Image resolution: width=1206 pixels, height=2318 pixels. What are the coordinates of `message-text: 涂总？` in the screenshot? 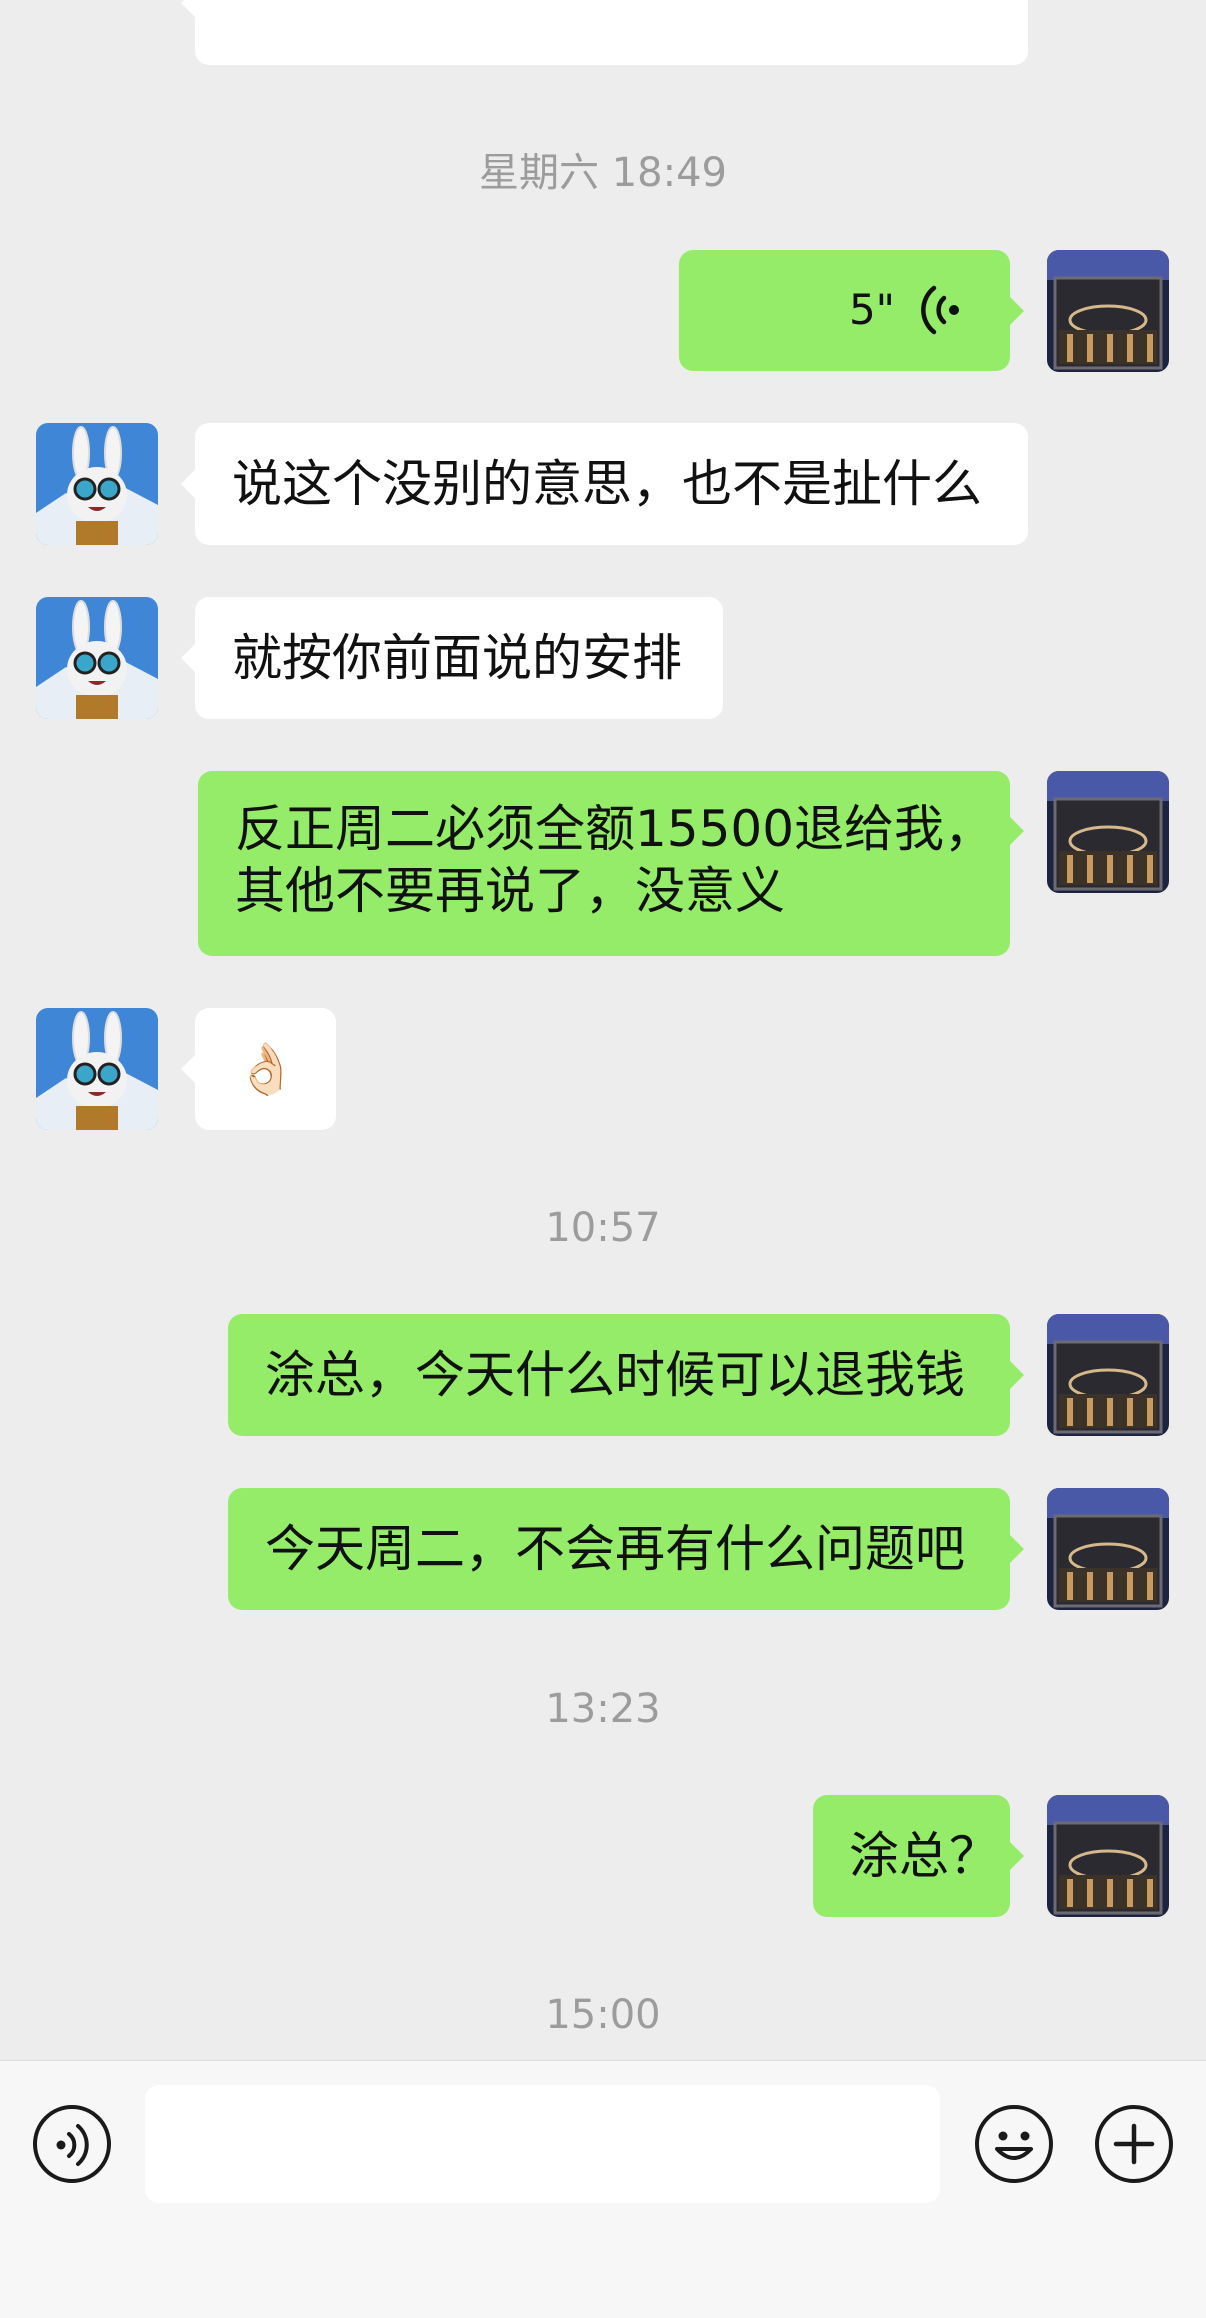 It's located at (924, 1856).